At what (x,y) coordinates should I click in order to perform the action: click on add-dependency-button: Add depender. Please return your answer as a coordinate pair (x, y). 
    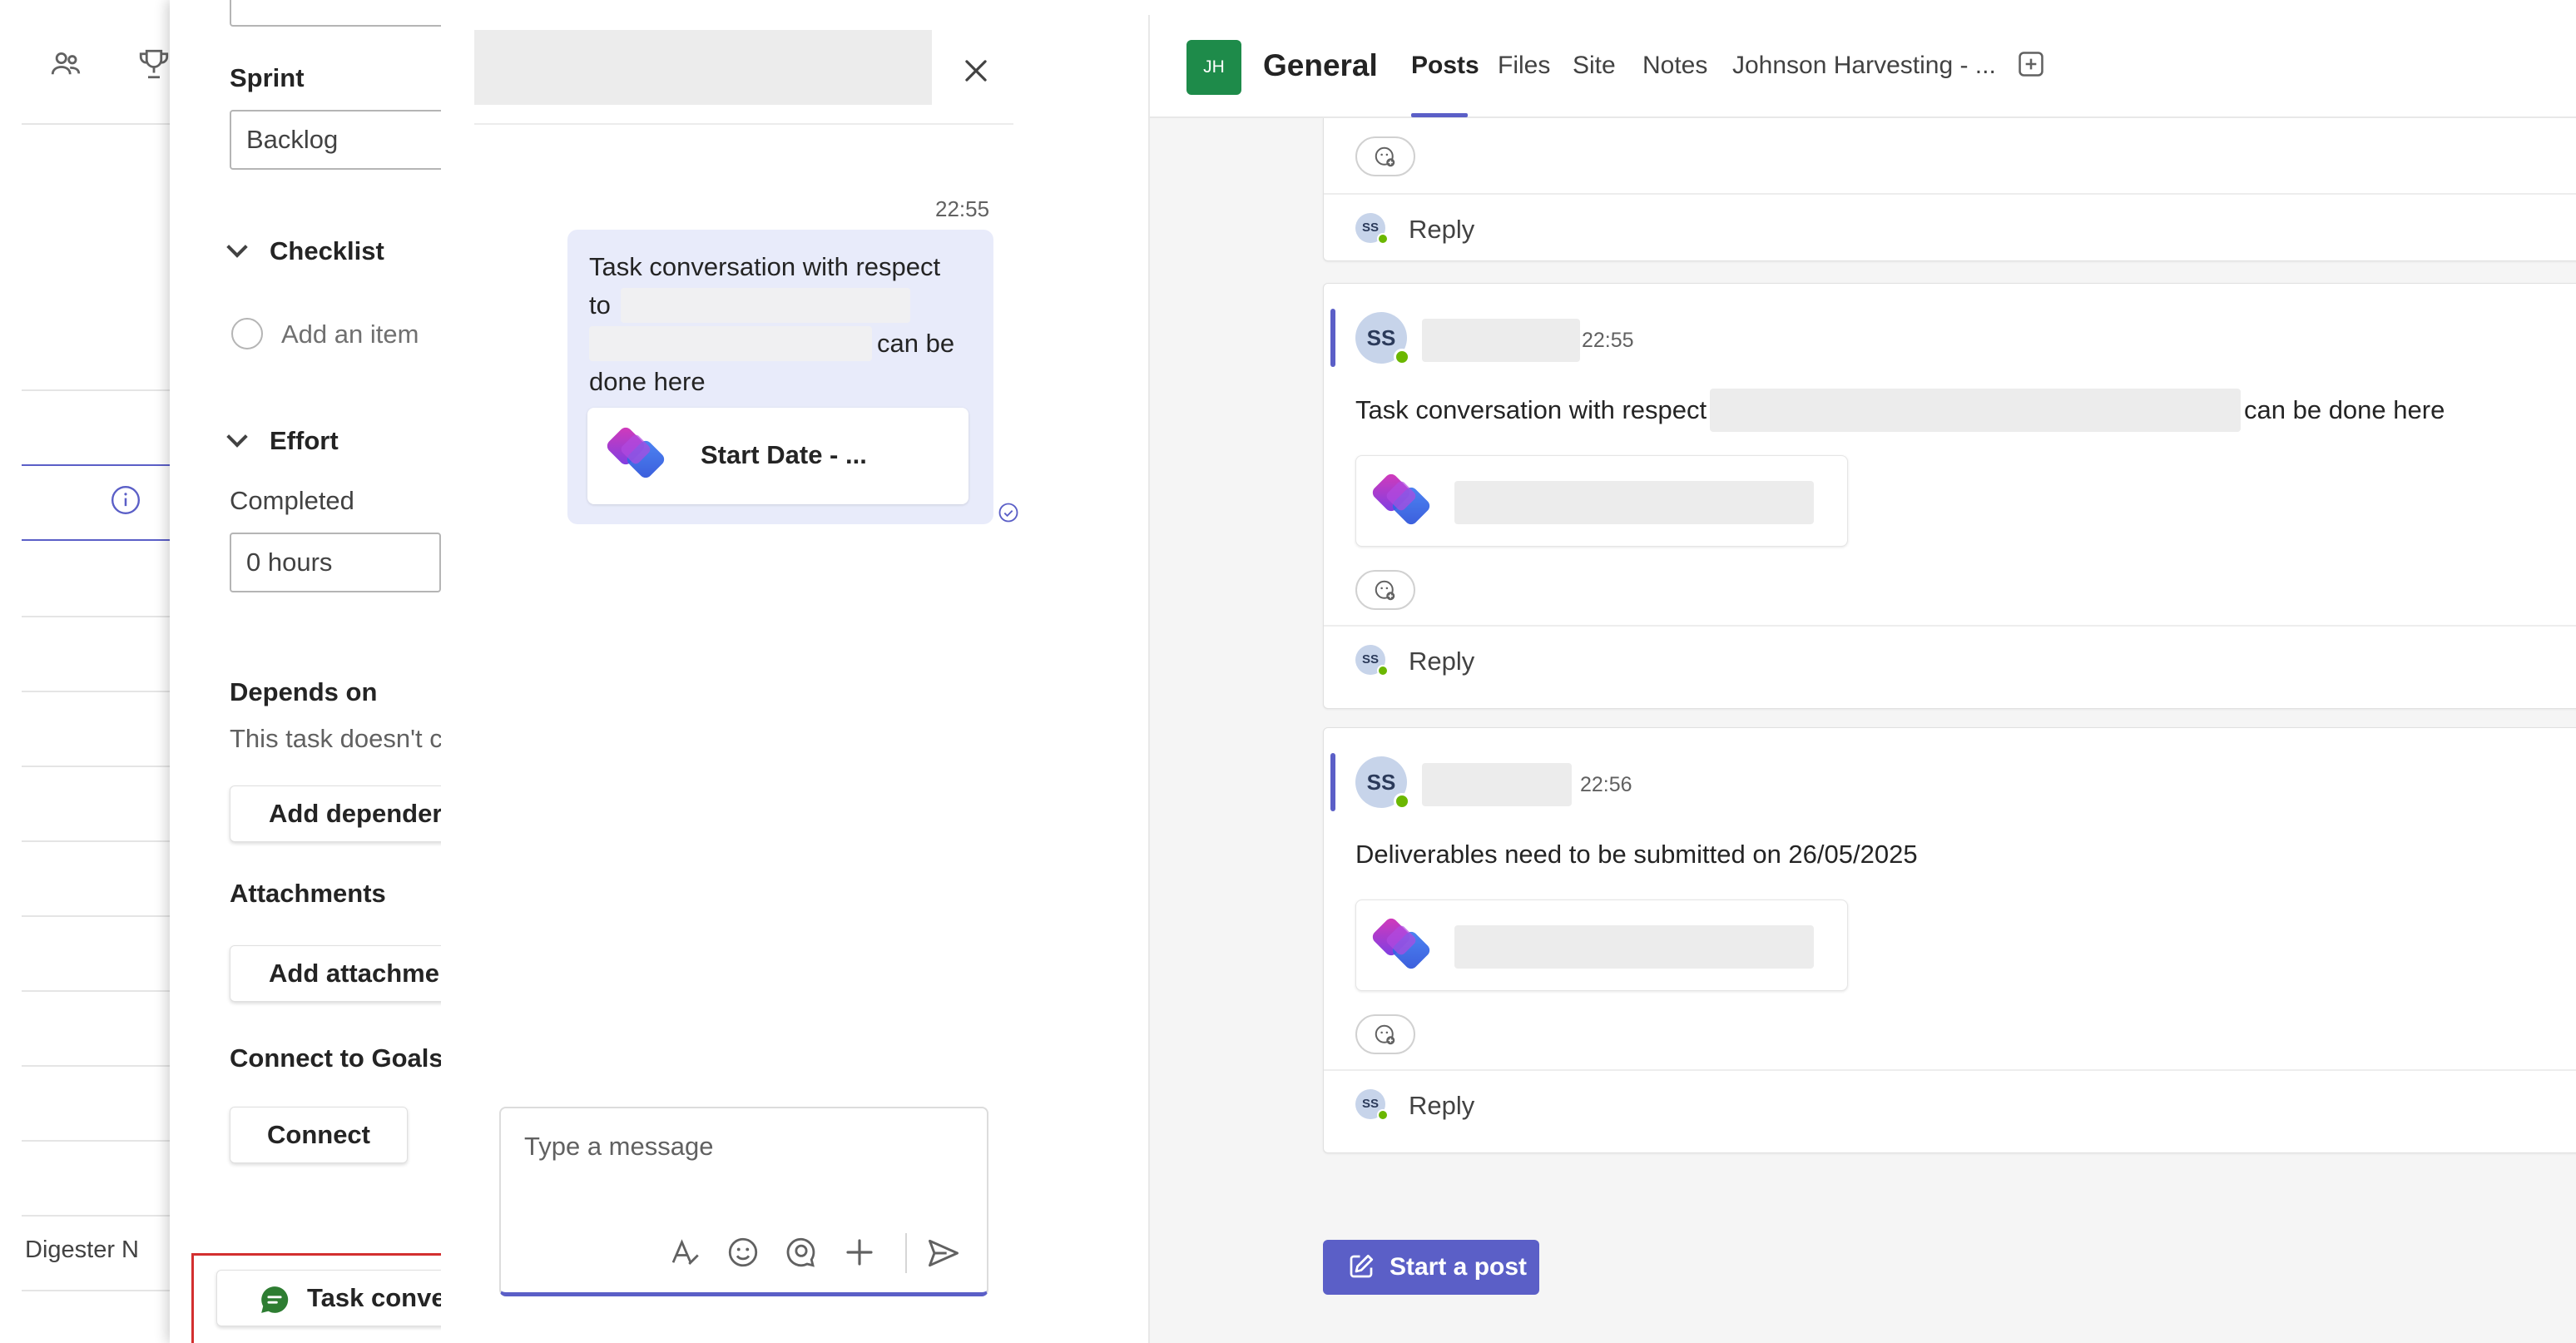
    Looking at the image, I should click on (336, 813).